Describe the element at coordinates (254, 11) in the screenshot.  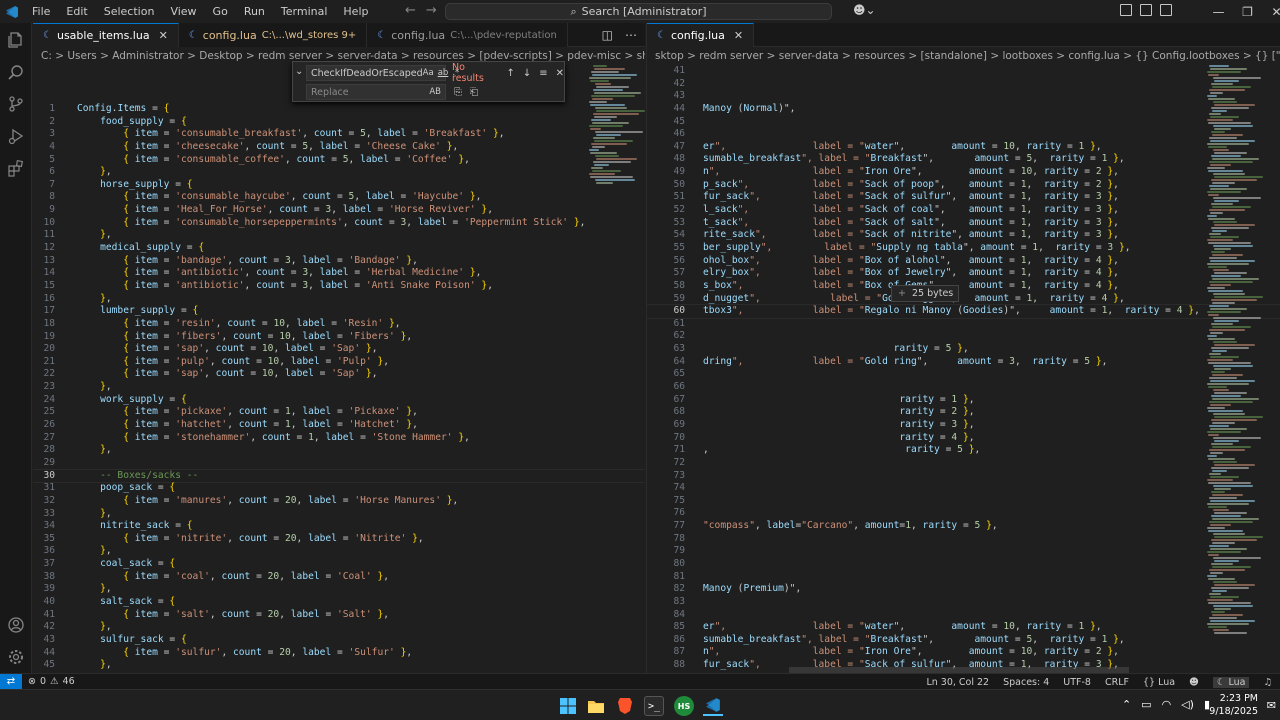
I see `menu-run: Run` at that location.